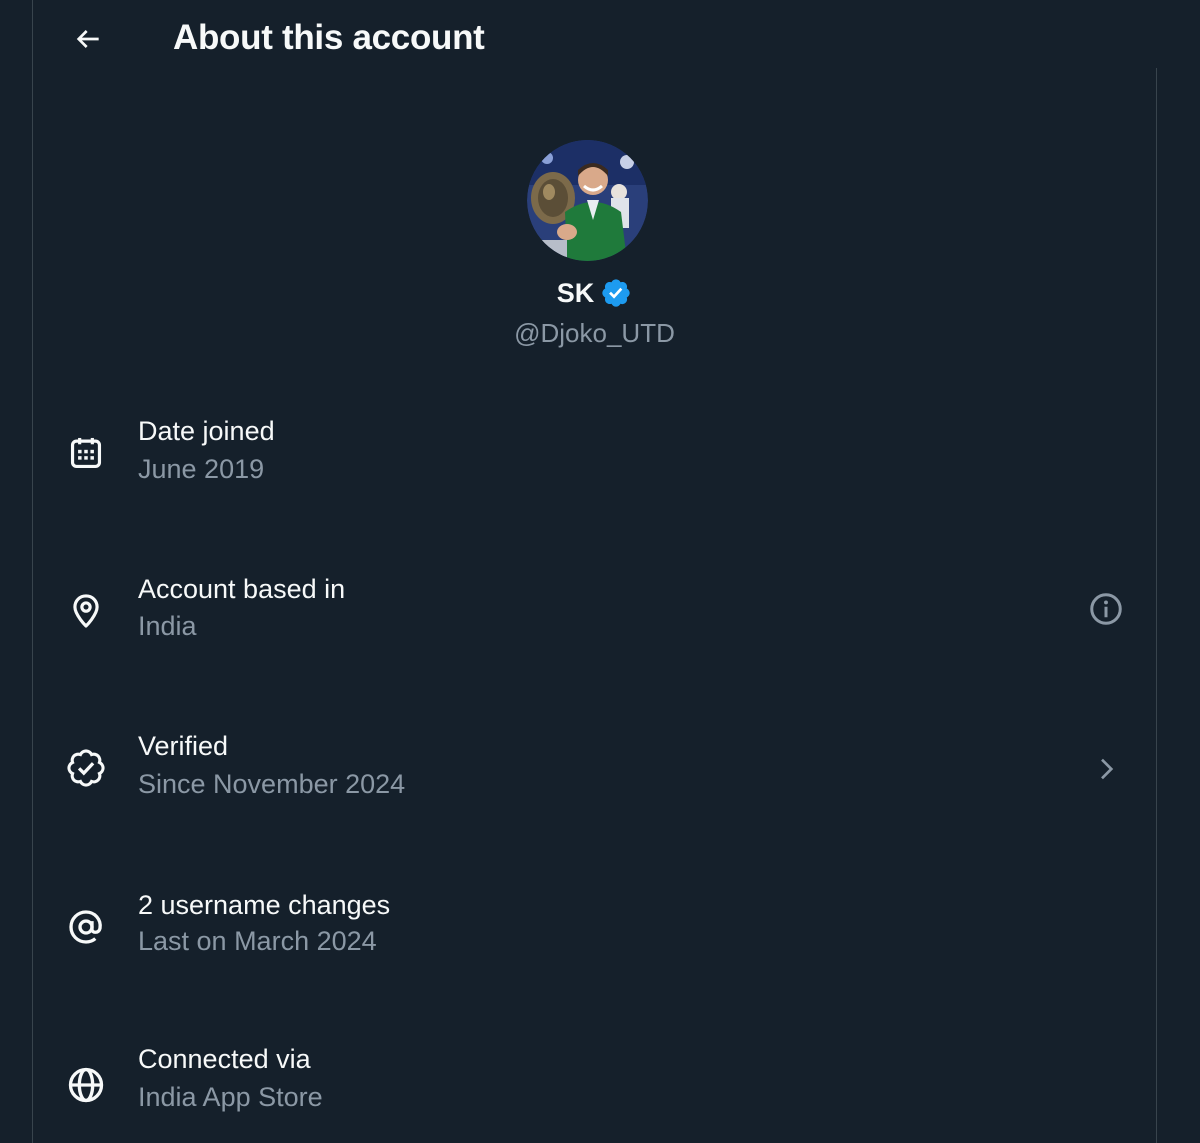 The width and height of the screenshot is (1200, 1143). Describe the element at coordinates (86, 611) in the screenshot. I see `location-pin-icon` at that location.